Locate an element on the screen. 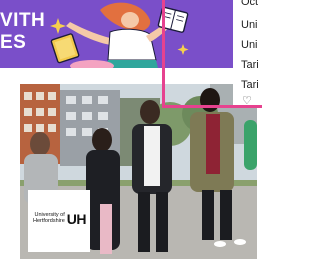  dropdown-item-2: Uni is located at coordinates (249, 25).